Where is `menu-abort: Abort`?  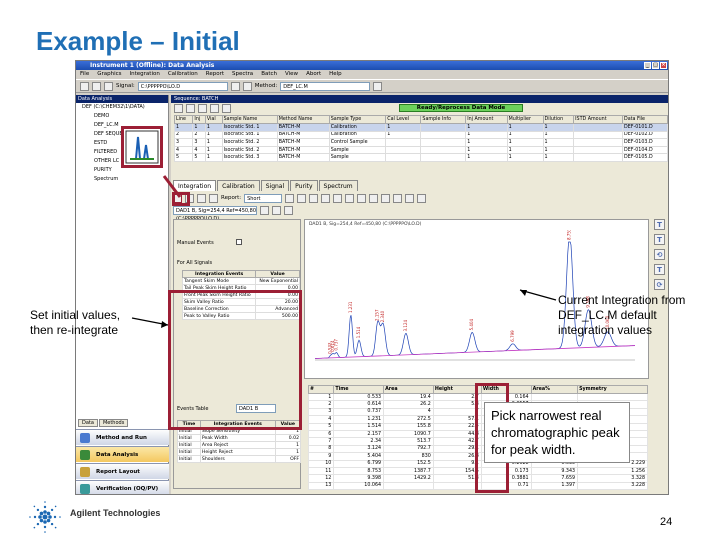 menu-abort: Abort is located at coordinates (313, 74).